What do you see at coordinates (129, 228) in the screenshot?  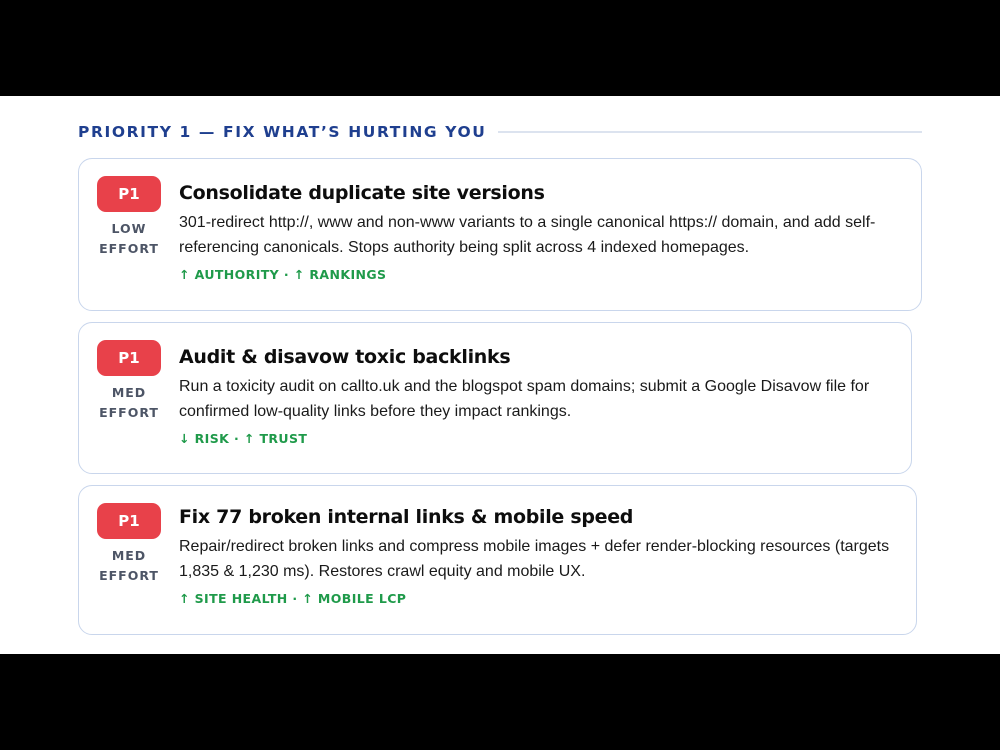 I see `effort-level: LOW` at bounding box center [129, 228].